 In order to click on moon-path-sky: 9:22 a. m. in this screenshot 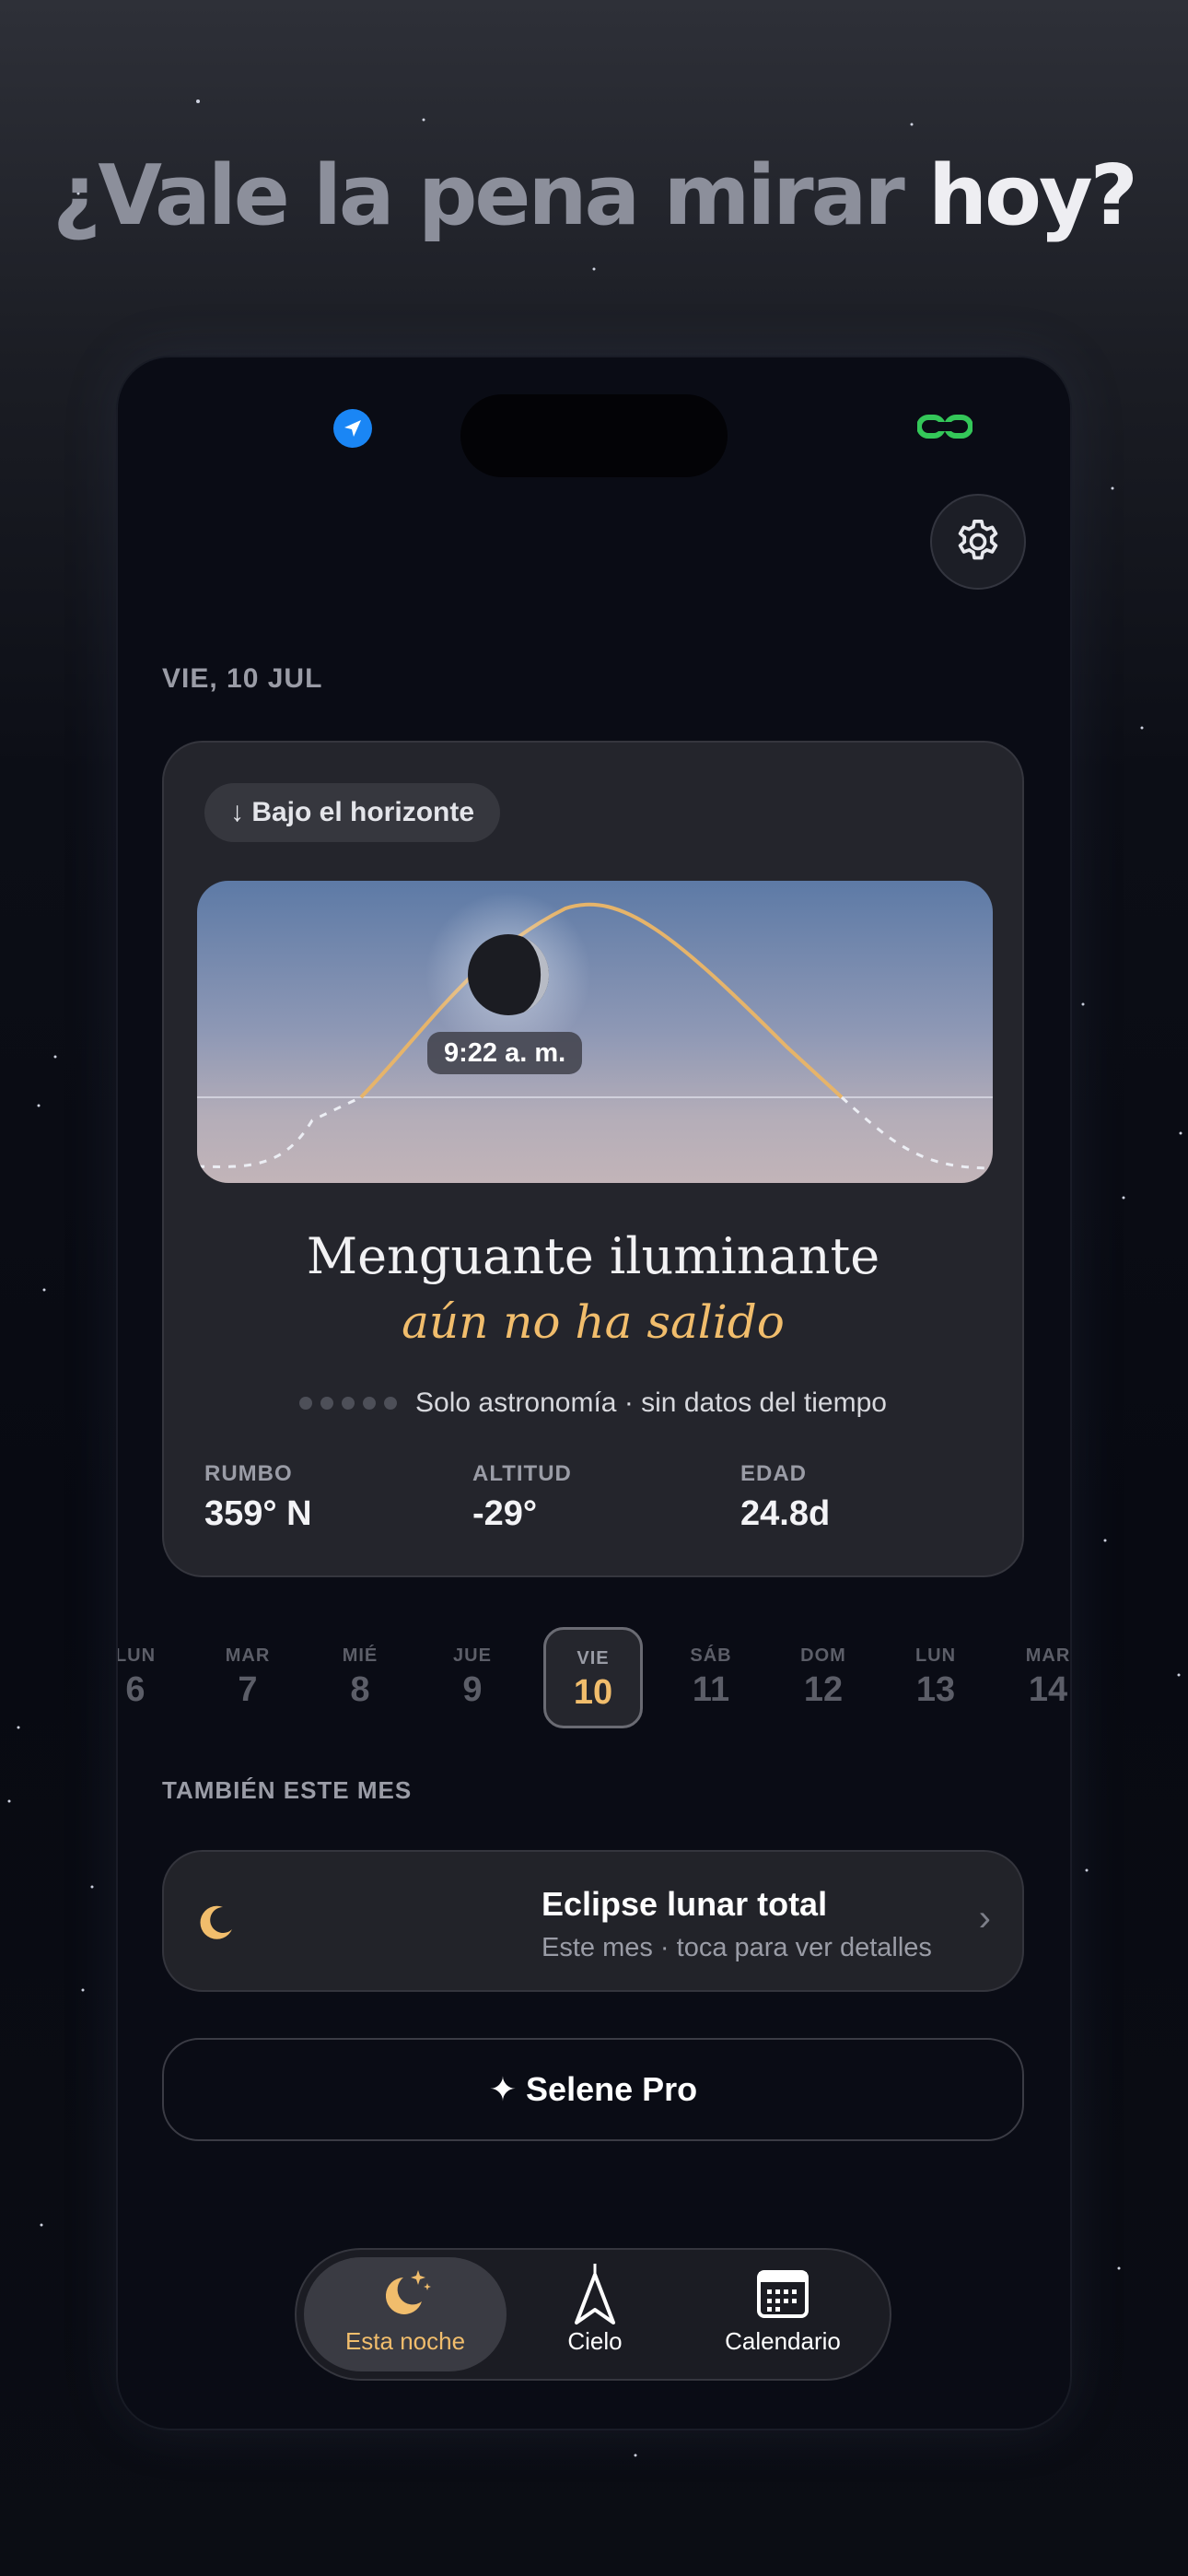, I will do `click(595, 1032)`.